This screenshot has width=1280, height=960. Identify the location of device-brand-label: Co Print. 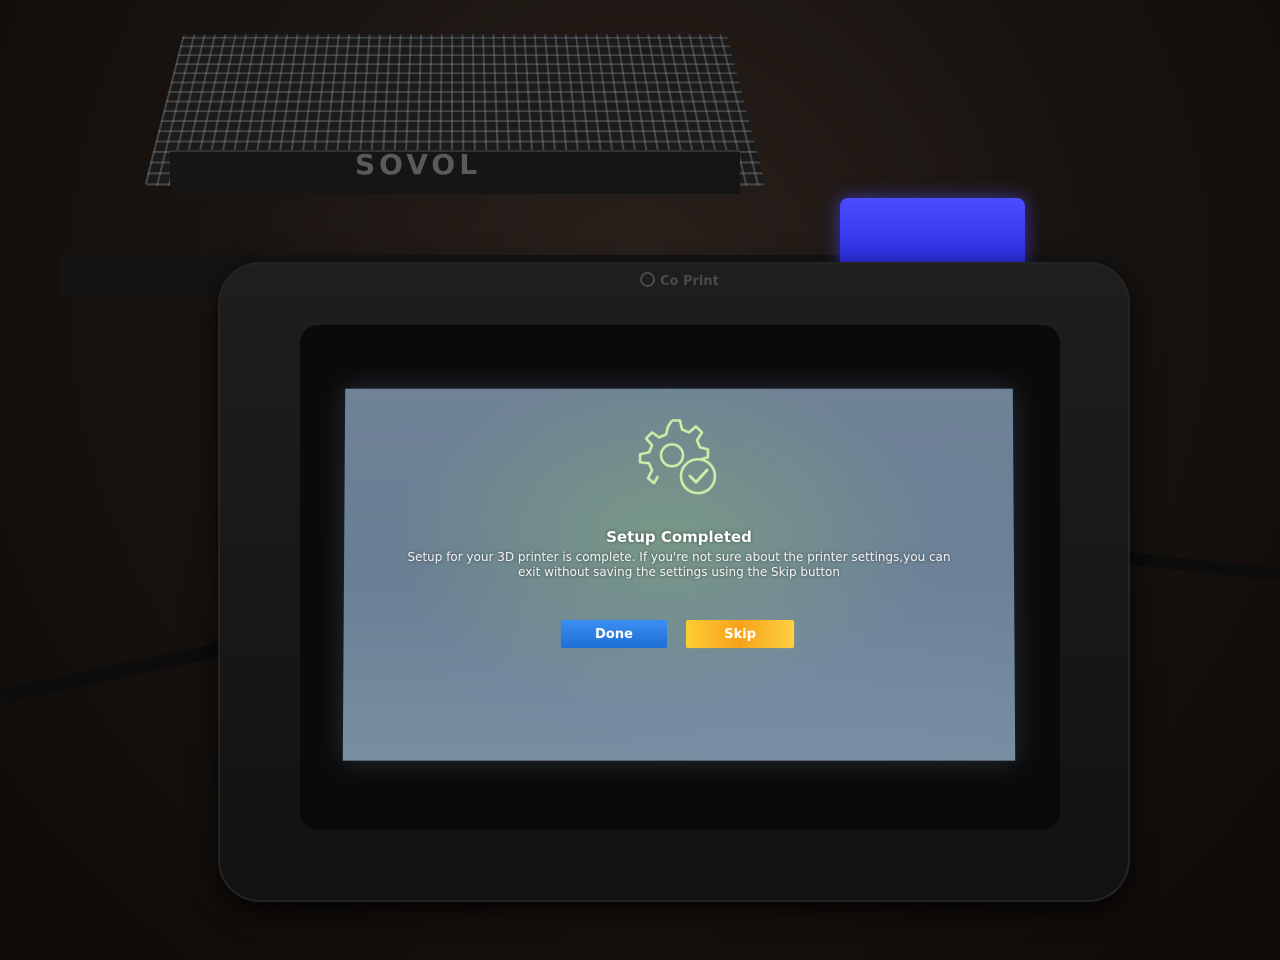
(689, 281).